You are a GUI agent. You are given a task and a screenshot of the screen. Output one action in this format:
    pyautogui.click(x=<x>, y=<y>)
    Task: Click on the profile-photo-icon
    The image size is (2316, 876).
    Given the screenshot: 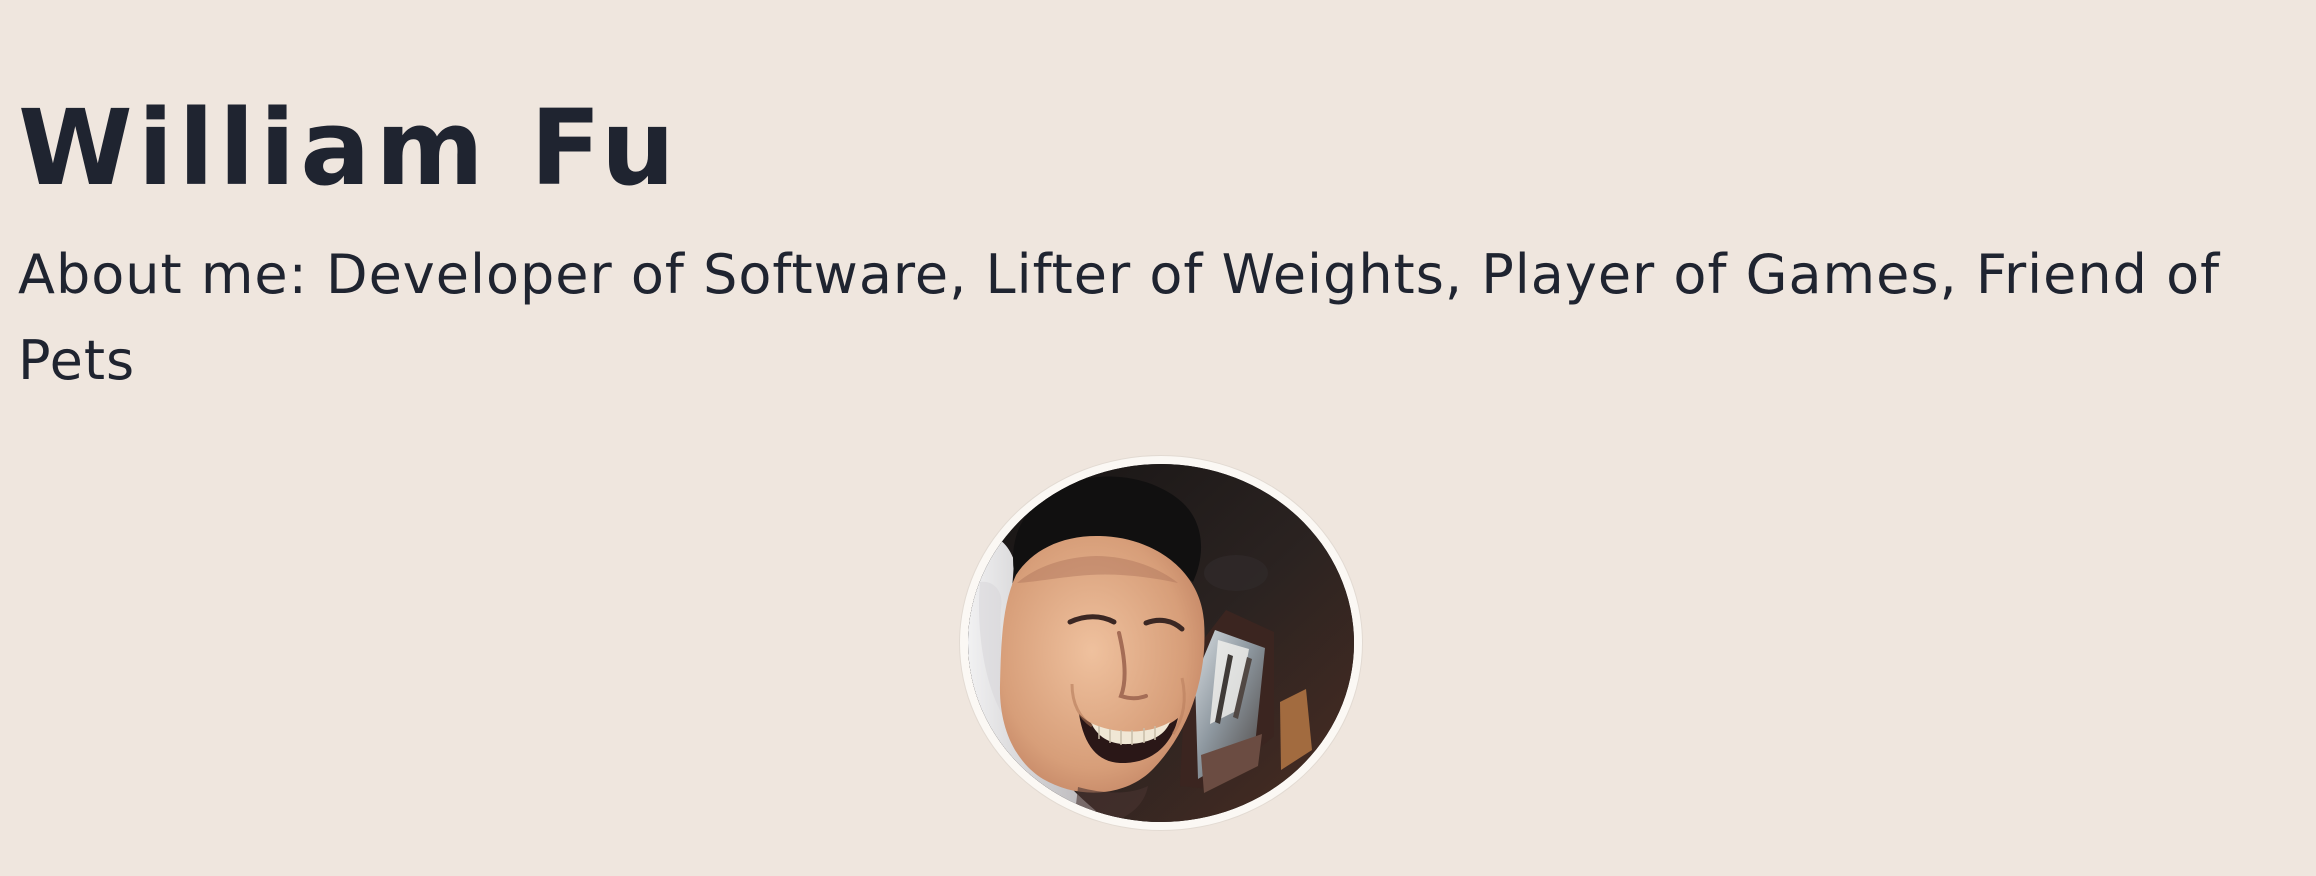 What is the action you would take?
    pyautogui.click(x=1161, y=643)
    